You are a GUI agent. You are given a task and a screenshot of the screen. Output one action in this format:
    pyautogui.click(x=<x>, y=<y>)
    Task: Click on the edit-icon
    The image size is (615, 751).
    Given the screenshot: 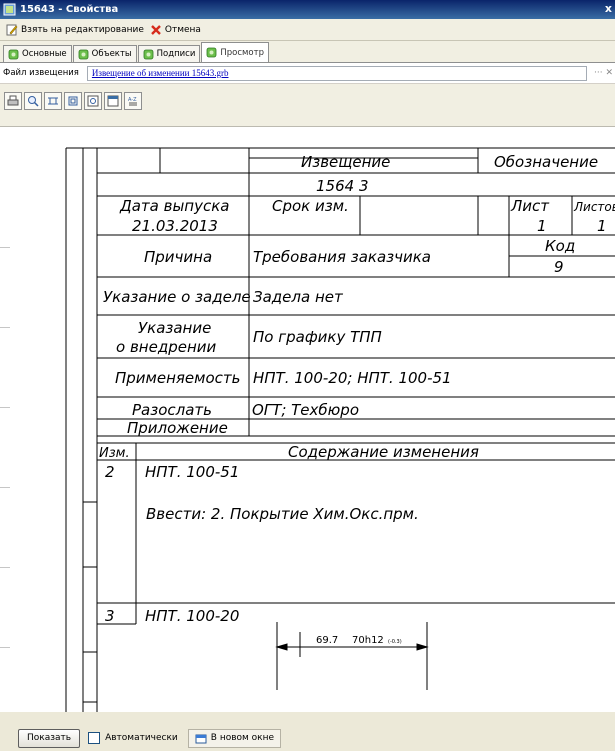 What is the action you would take?
    pyautogui.click(x=12, y=29)
    